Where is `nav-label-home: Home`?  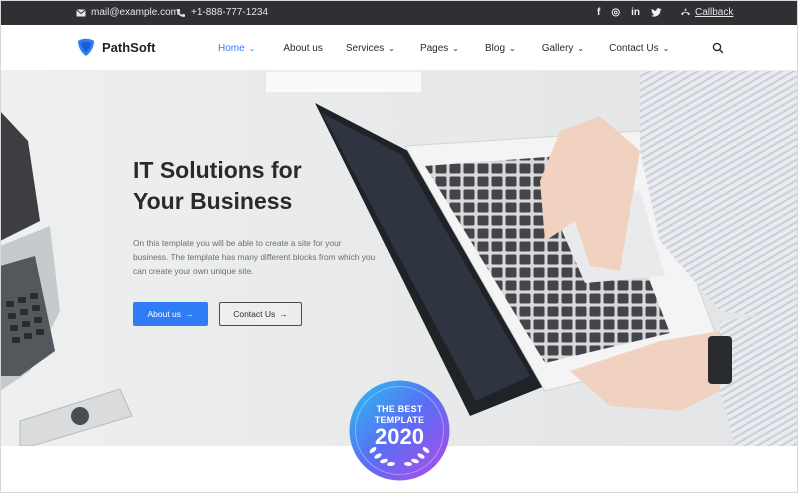 nav-label-home: Home is located at coordinates (231, 48).